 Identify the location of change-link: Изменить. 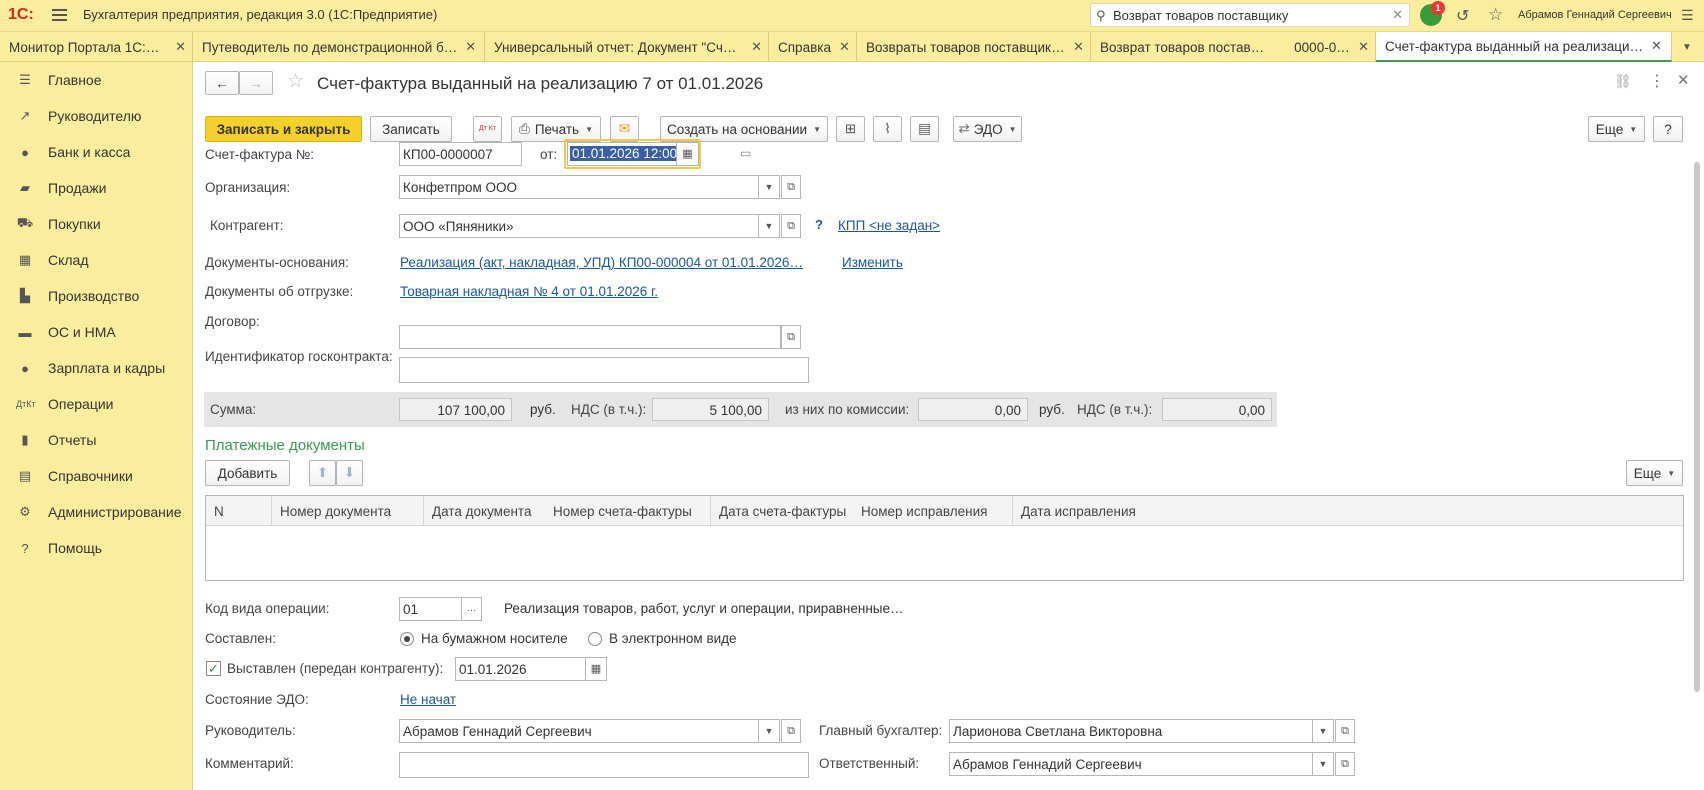
(872, 262).